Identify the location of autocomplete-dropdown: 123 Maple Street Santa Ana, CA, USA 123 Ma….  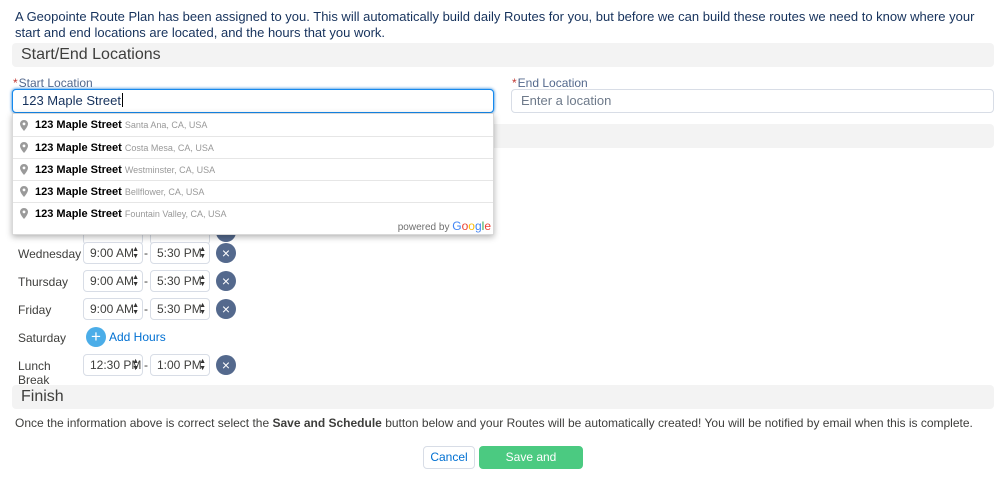
(253, 174).